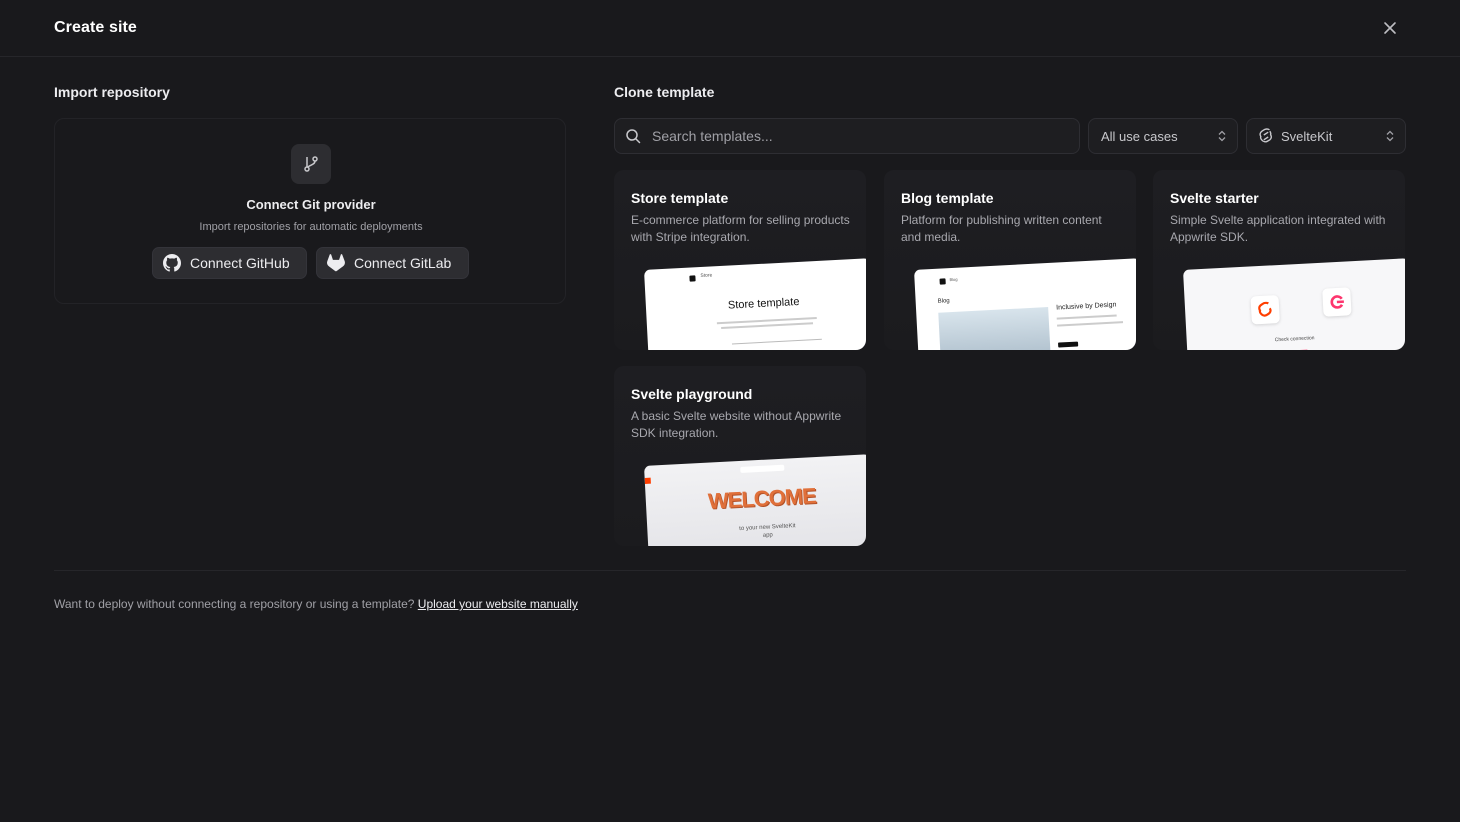 Image resolution: width=1460 pixels, height=822 pixels. Describe the element at coordinates (1307, 136) in the screenshot. I see `framework-value: SvelteKit` at that location.